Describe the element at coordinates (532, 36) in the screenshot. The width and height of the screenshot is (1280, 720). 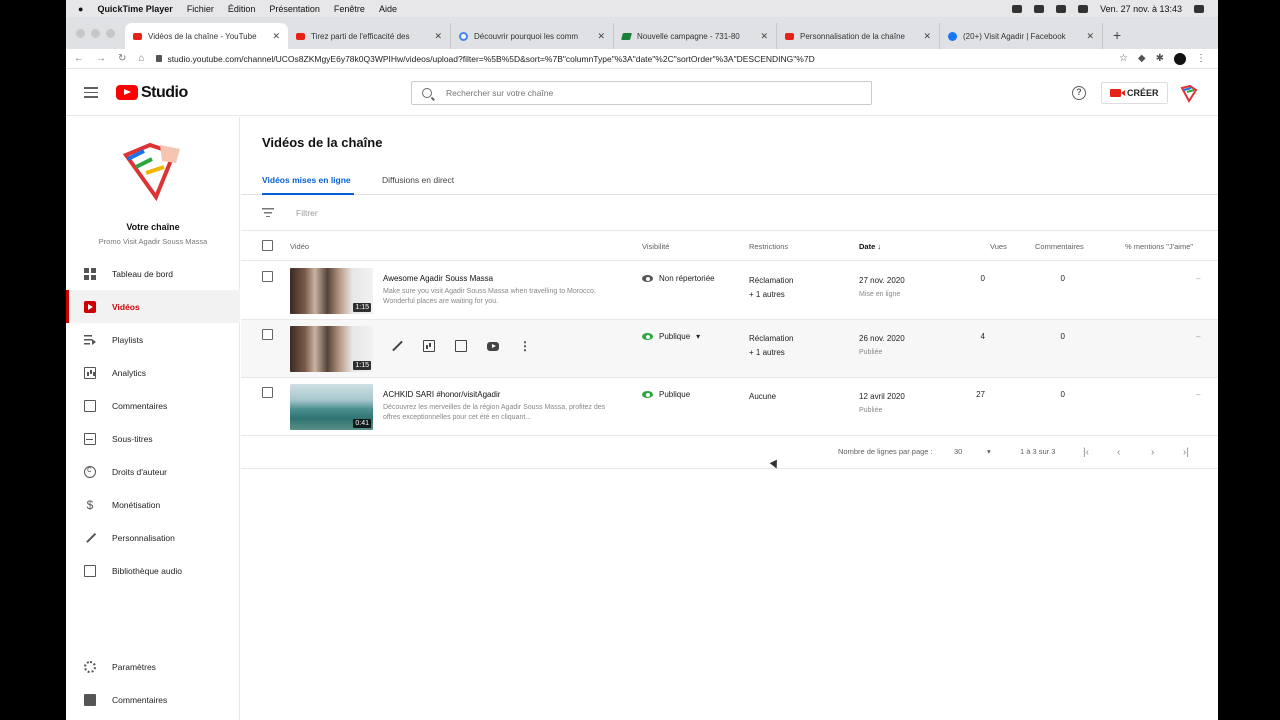
I see `browser-tab: Découvrir pourquoi les comm ✕` at that location.